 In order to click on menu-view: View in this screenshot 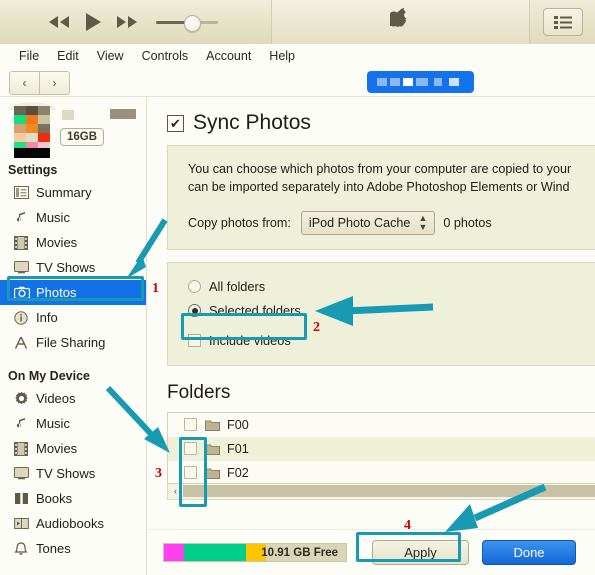, I will do `click(110, 56)`.